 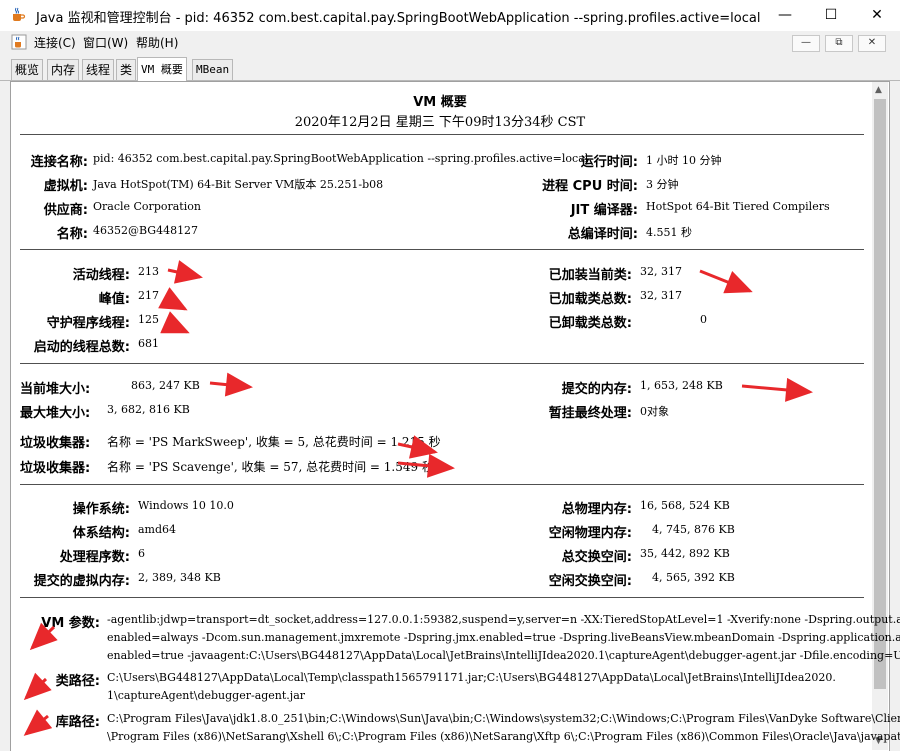 What do you see at coordinates (880, 394) in the screenshot?
I see `scroll-thumb` at bounding box center [880, 394].